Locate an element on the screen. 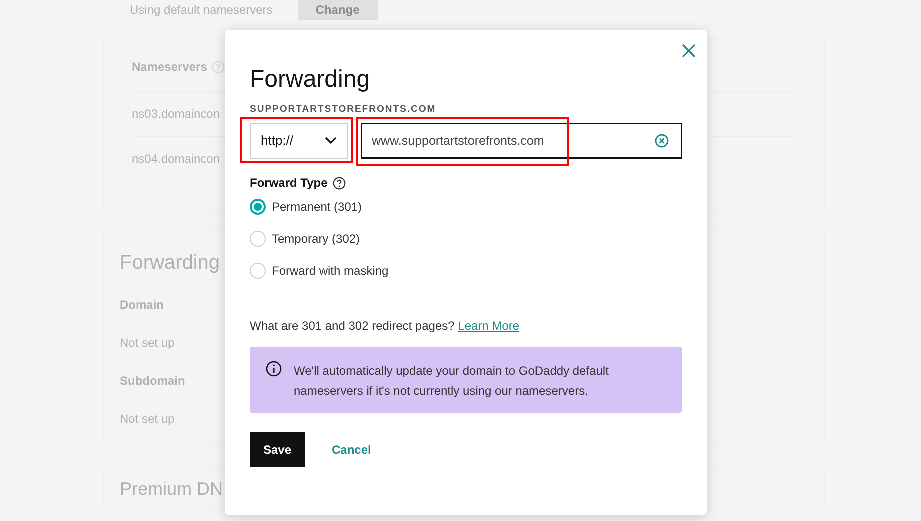  protocol-select: http:// is located at coordinates (299, 141).